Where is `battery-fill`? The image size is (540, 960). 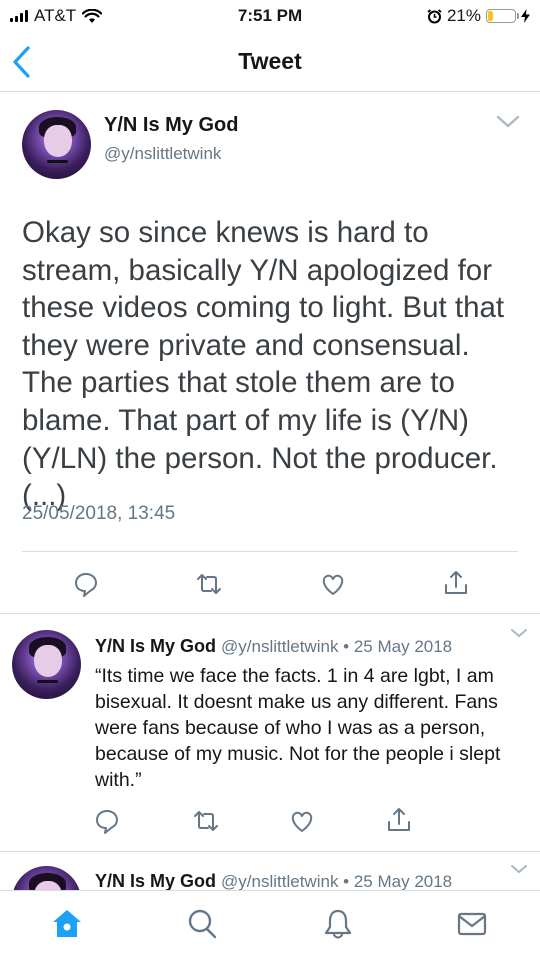
battery-fill is located at coordinates (491, 16).